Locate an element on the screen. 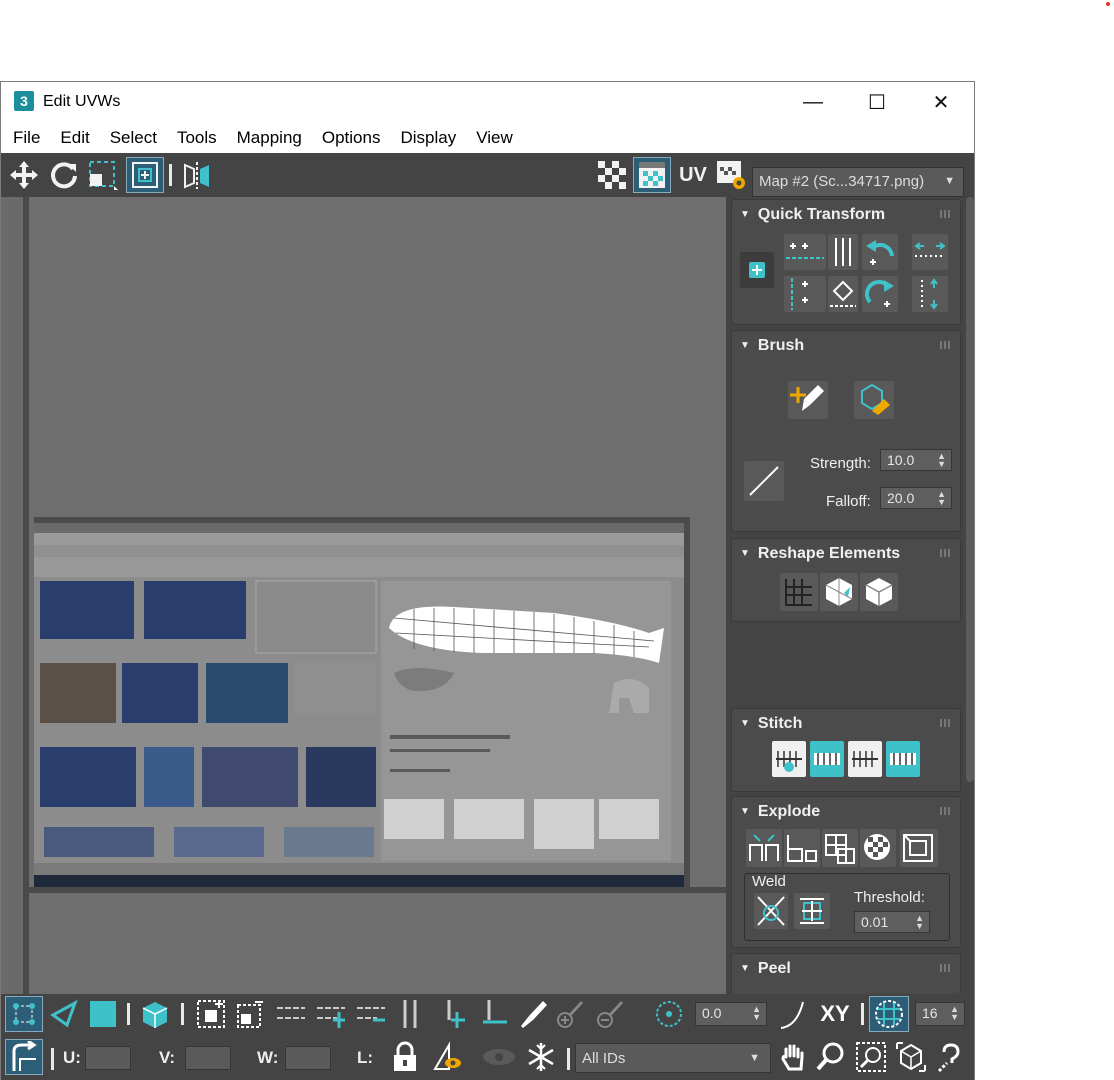 This screenshot has width=1114, height=1080. freeze-icon is located at coordinates (541, 1057).